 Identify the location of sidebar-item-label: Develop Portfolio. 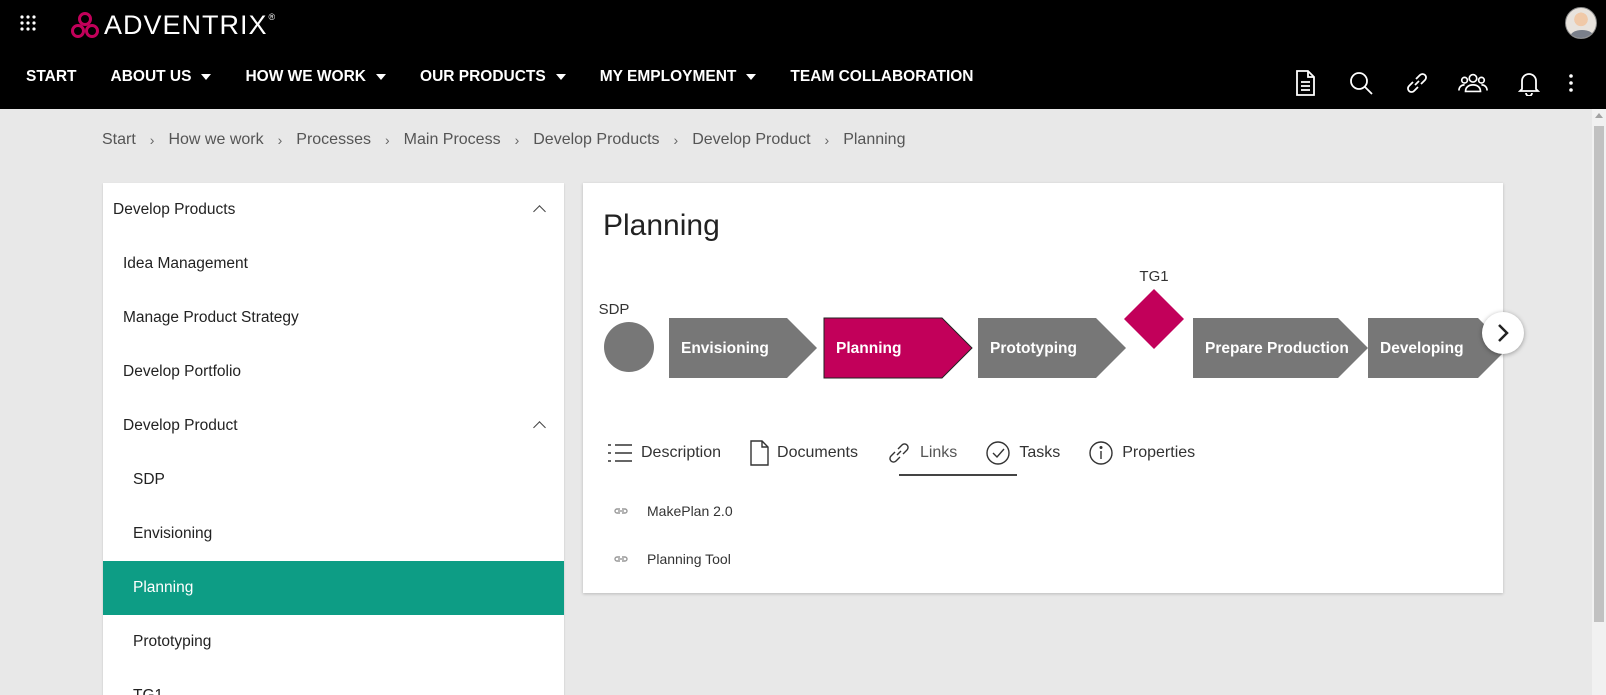
(182, 371).